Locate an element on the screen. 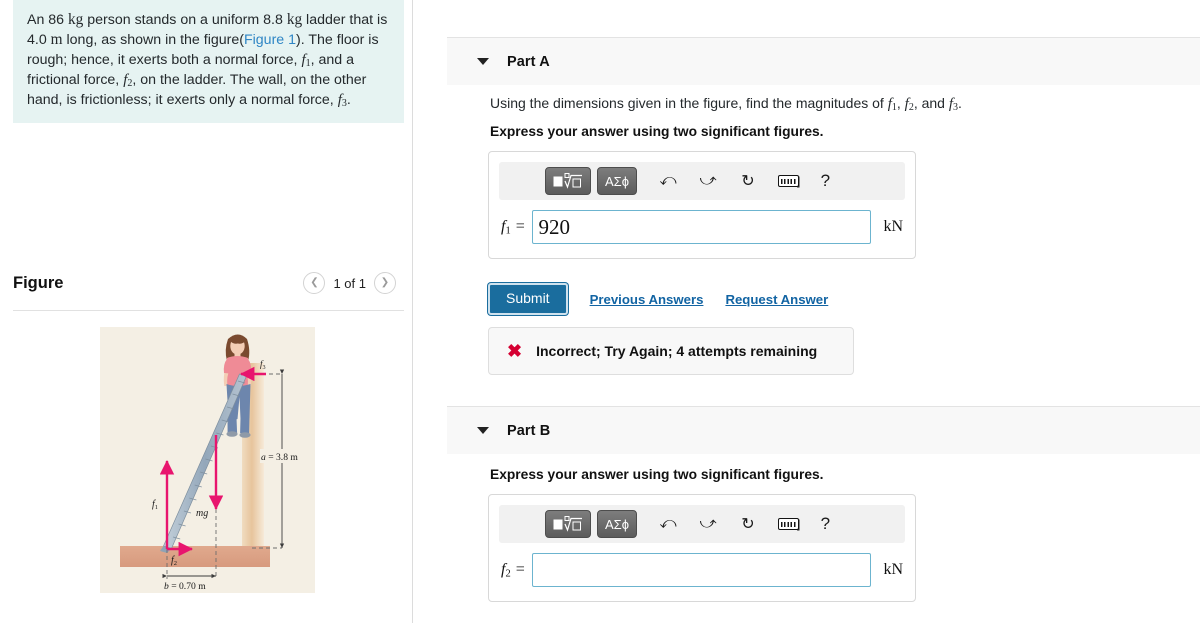 The width and height of the screenshot is (1200, 623). part-a-math-toolbar: ΑΣϕ ⤺ ⤻ ↻ ] ? is located at coordinates (702, 181).